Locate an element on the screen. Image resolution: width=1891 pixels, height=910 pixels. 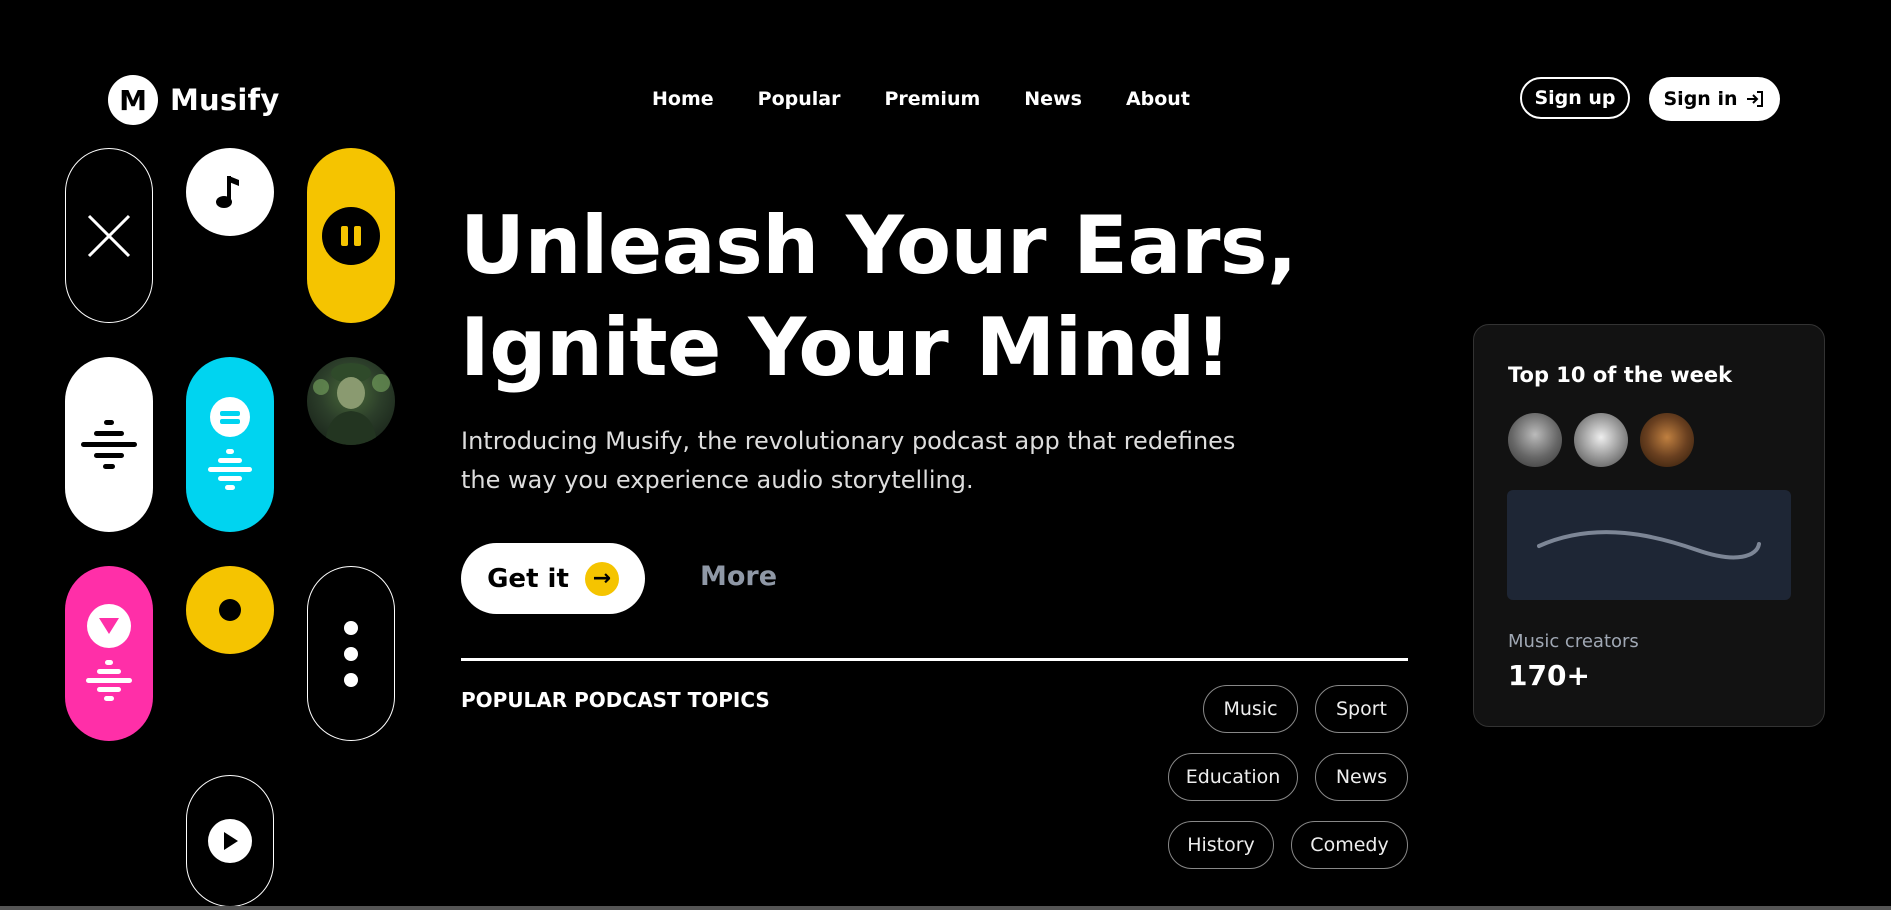
more-vertical-pill is located at coordinates (351, 653).